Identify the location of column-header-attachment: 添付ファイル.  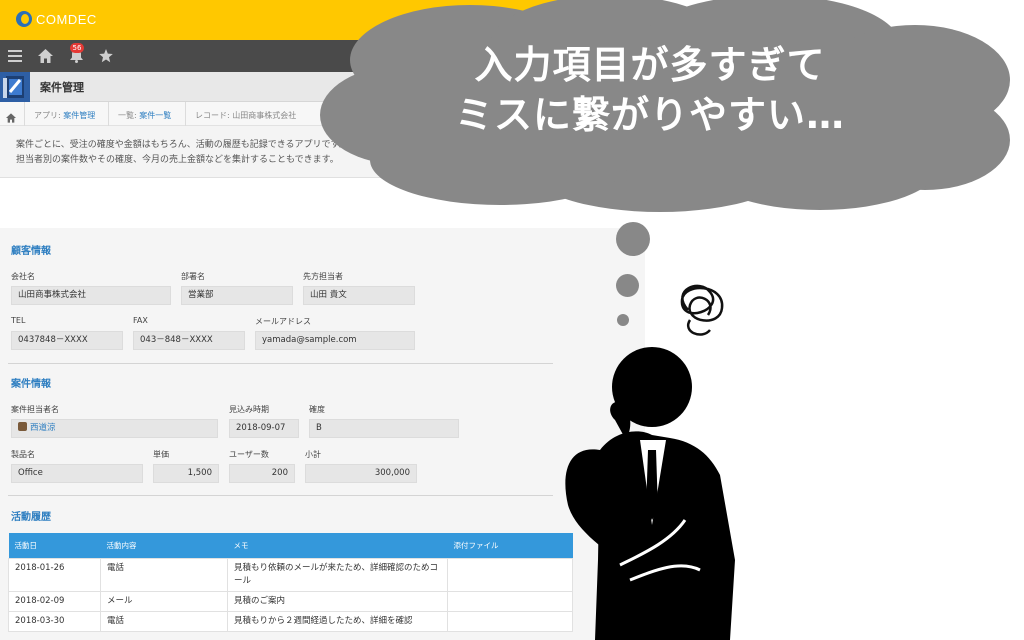
(510, 545).